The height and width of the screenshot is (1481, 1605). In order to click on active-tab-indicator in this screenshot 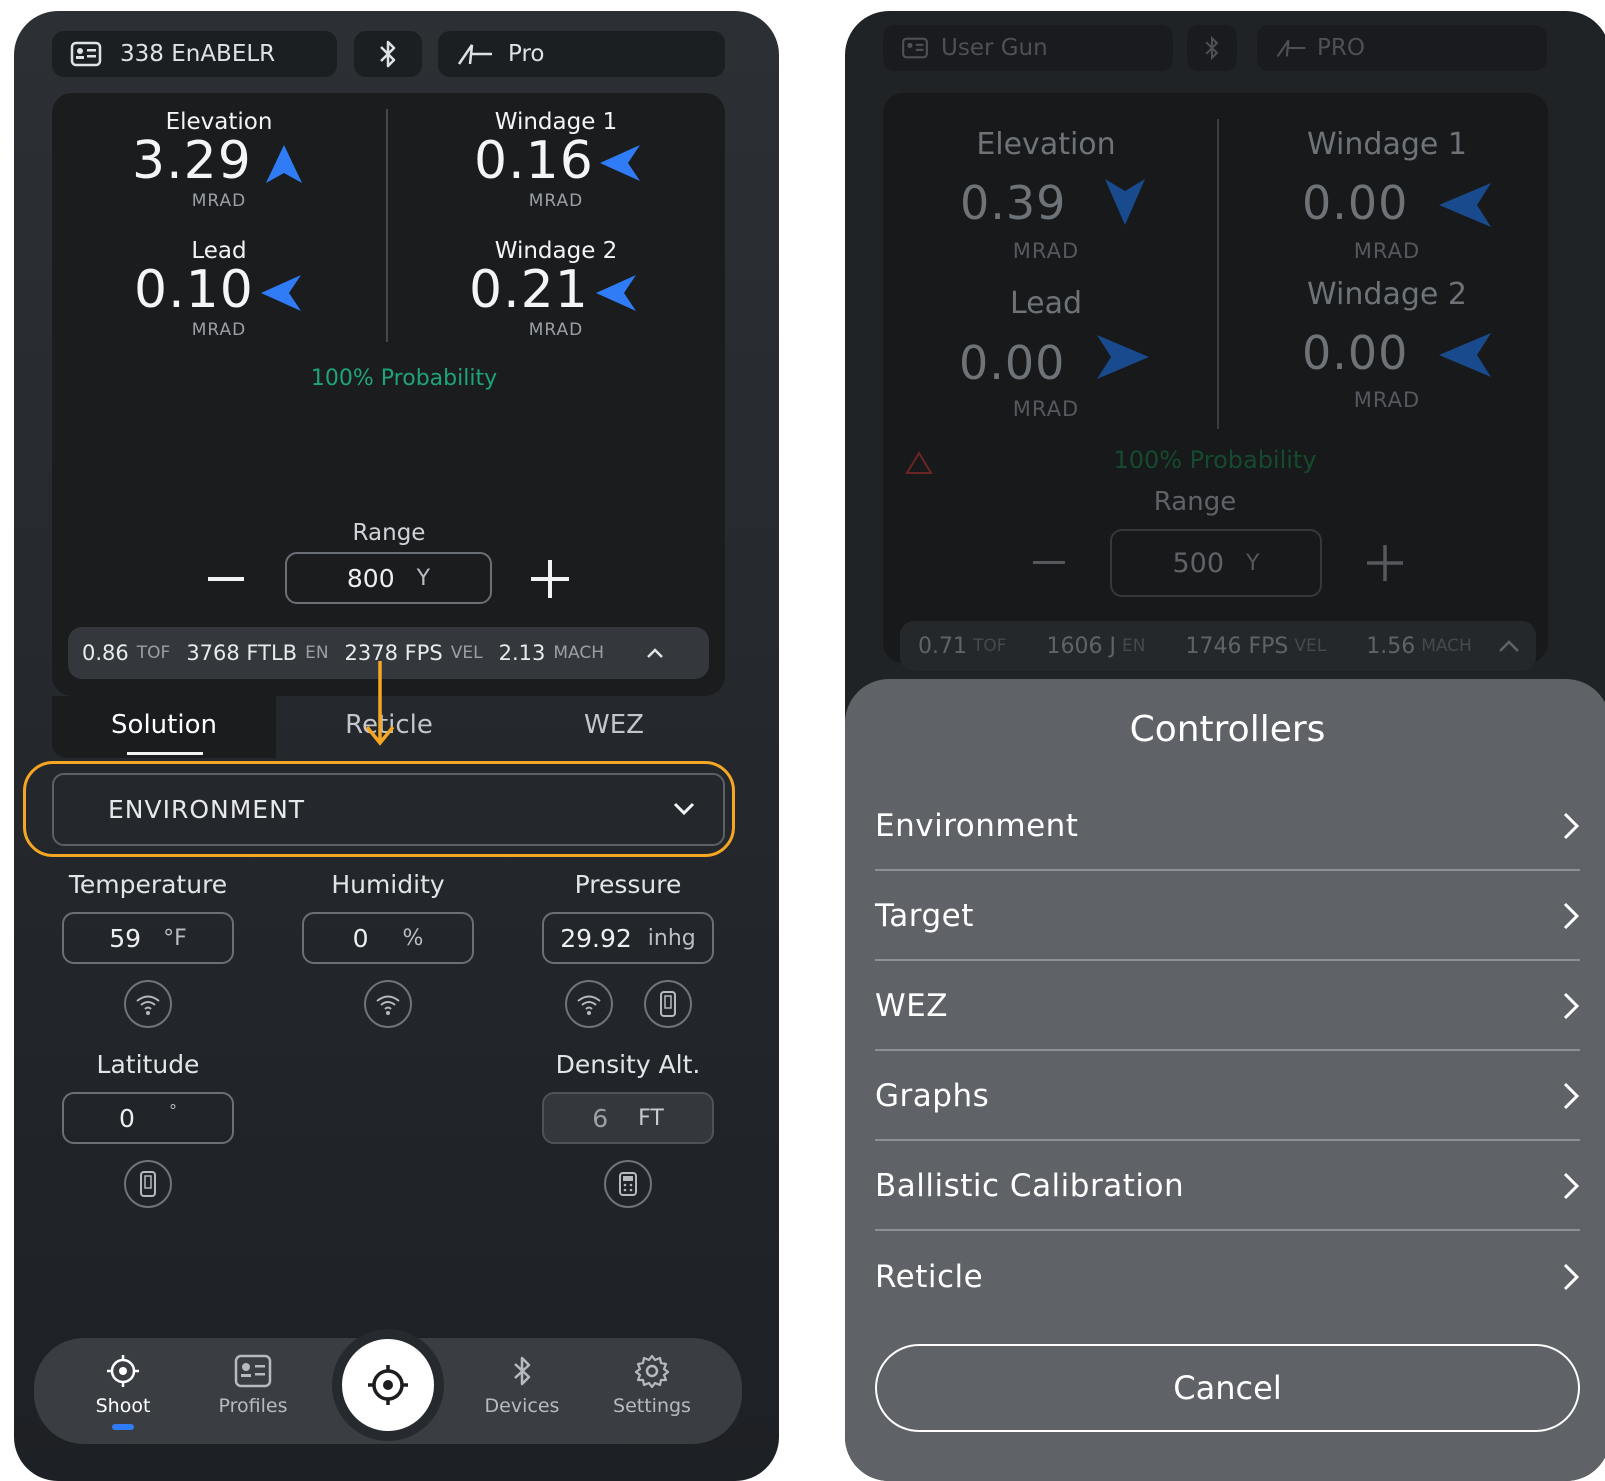, I will do `click(165, 753)`.